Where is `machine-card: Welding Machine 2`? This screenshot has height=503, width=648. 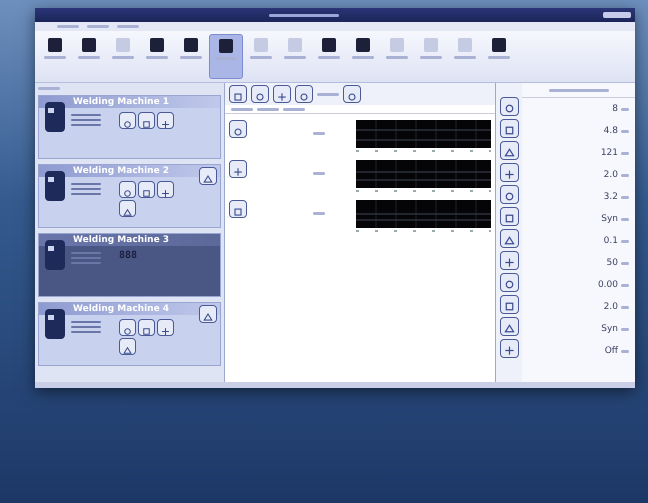 machine-card: Welding Machine 2 is located at coordinates (129, 196).